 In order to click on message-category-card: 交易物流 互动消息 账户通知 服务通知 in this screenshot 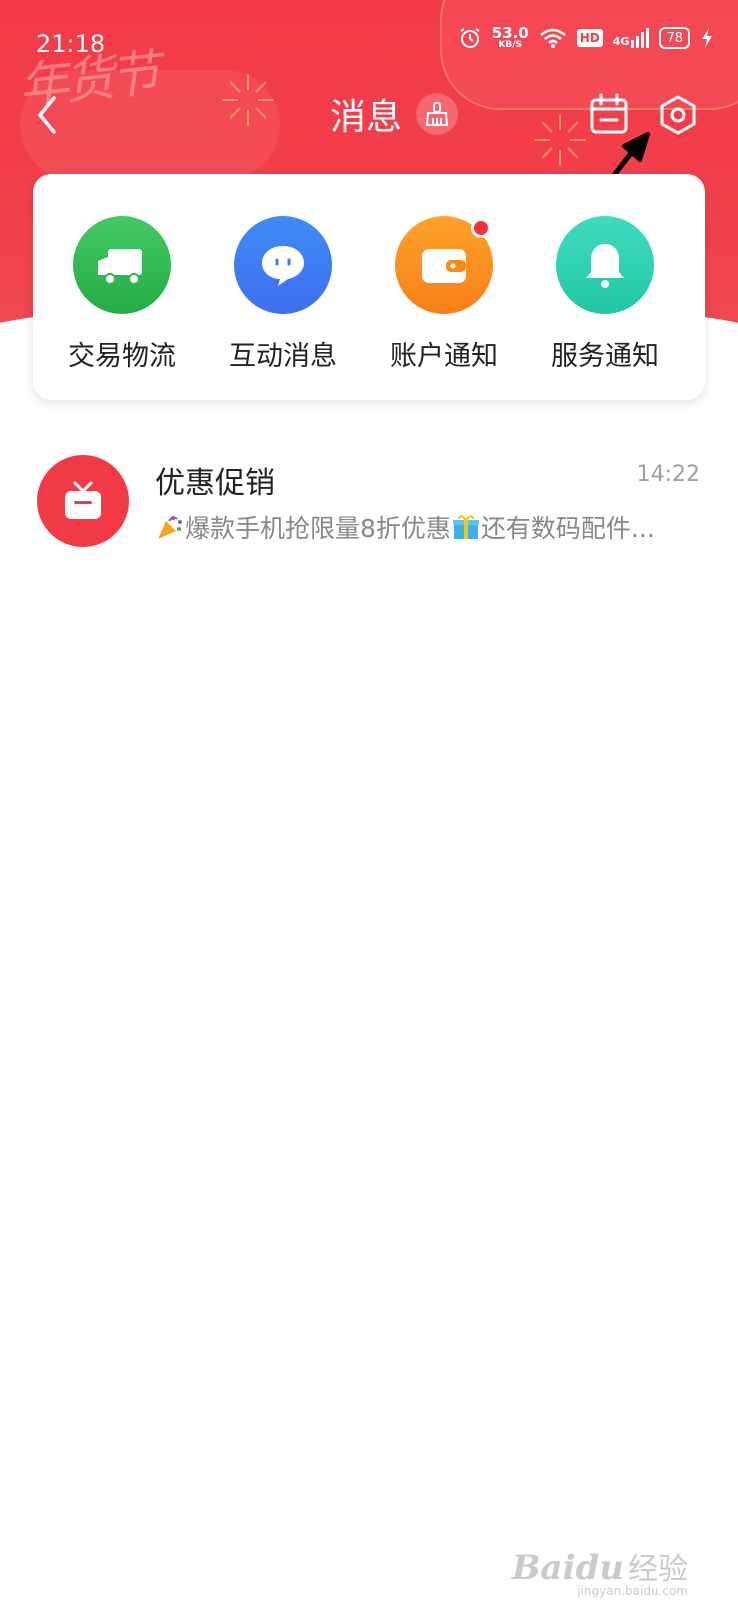, I will do `click(369, 287)`.